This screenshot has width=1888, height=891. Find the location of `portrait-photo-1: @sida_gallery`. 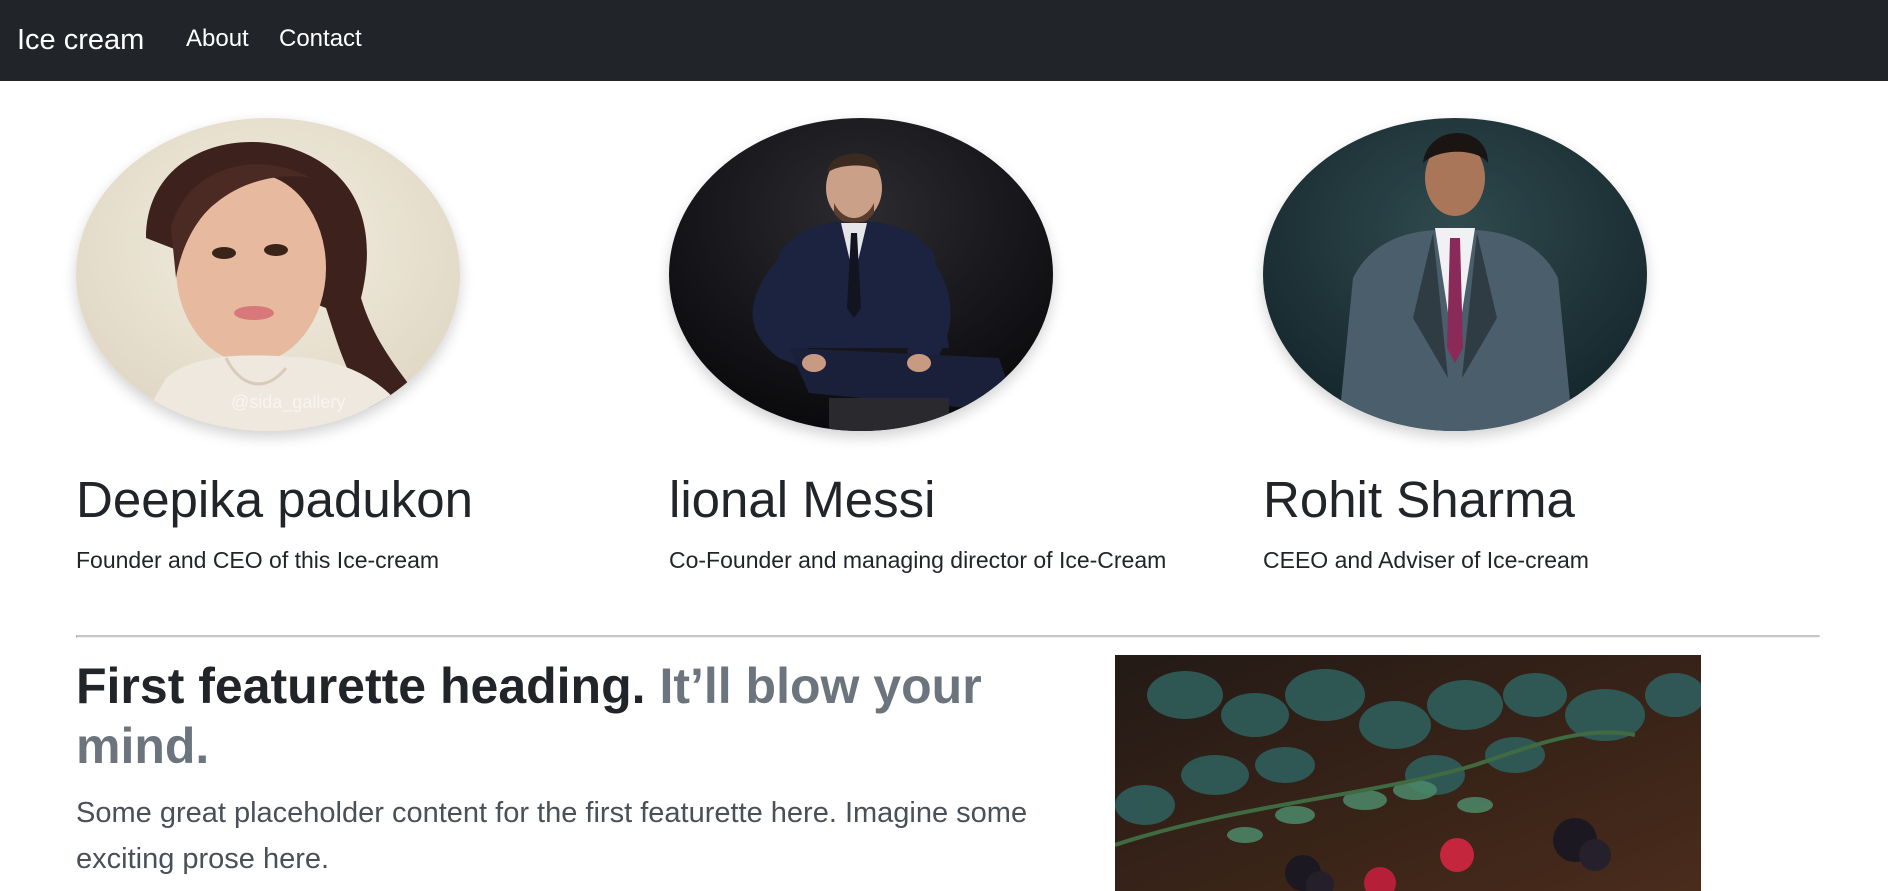

portrait-photo-1: @sida_gallery is located at coordinates (268, 274).